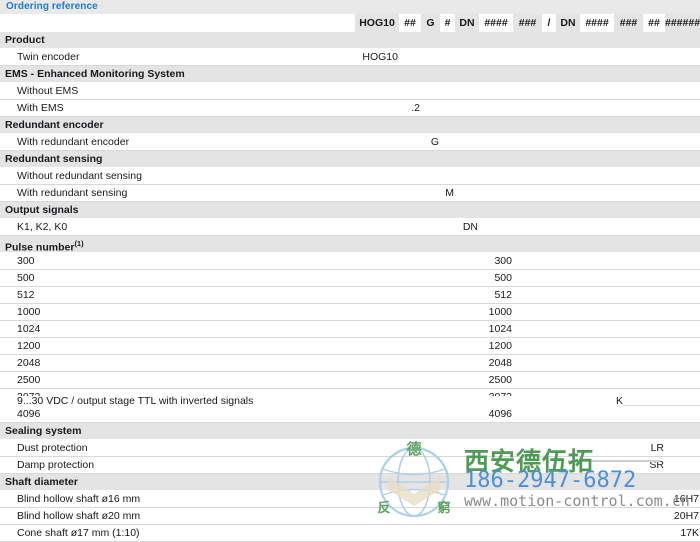 This screenshot has height=542, width=700. What do you see at coordinates (350, 346) in the screenshot?
I see `option-row: 1200 1200` at bounding box center [350, 346].